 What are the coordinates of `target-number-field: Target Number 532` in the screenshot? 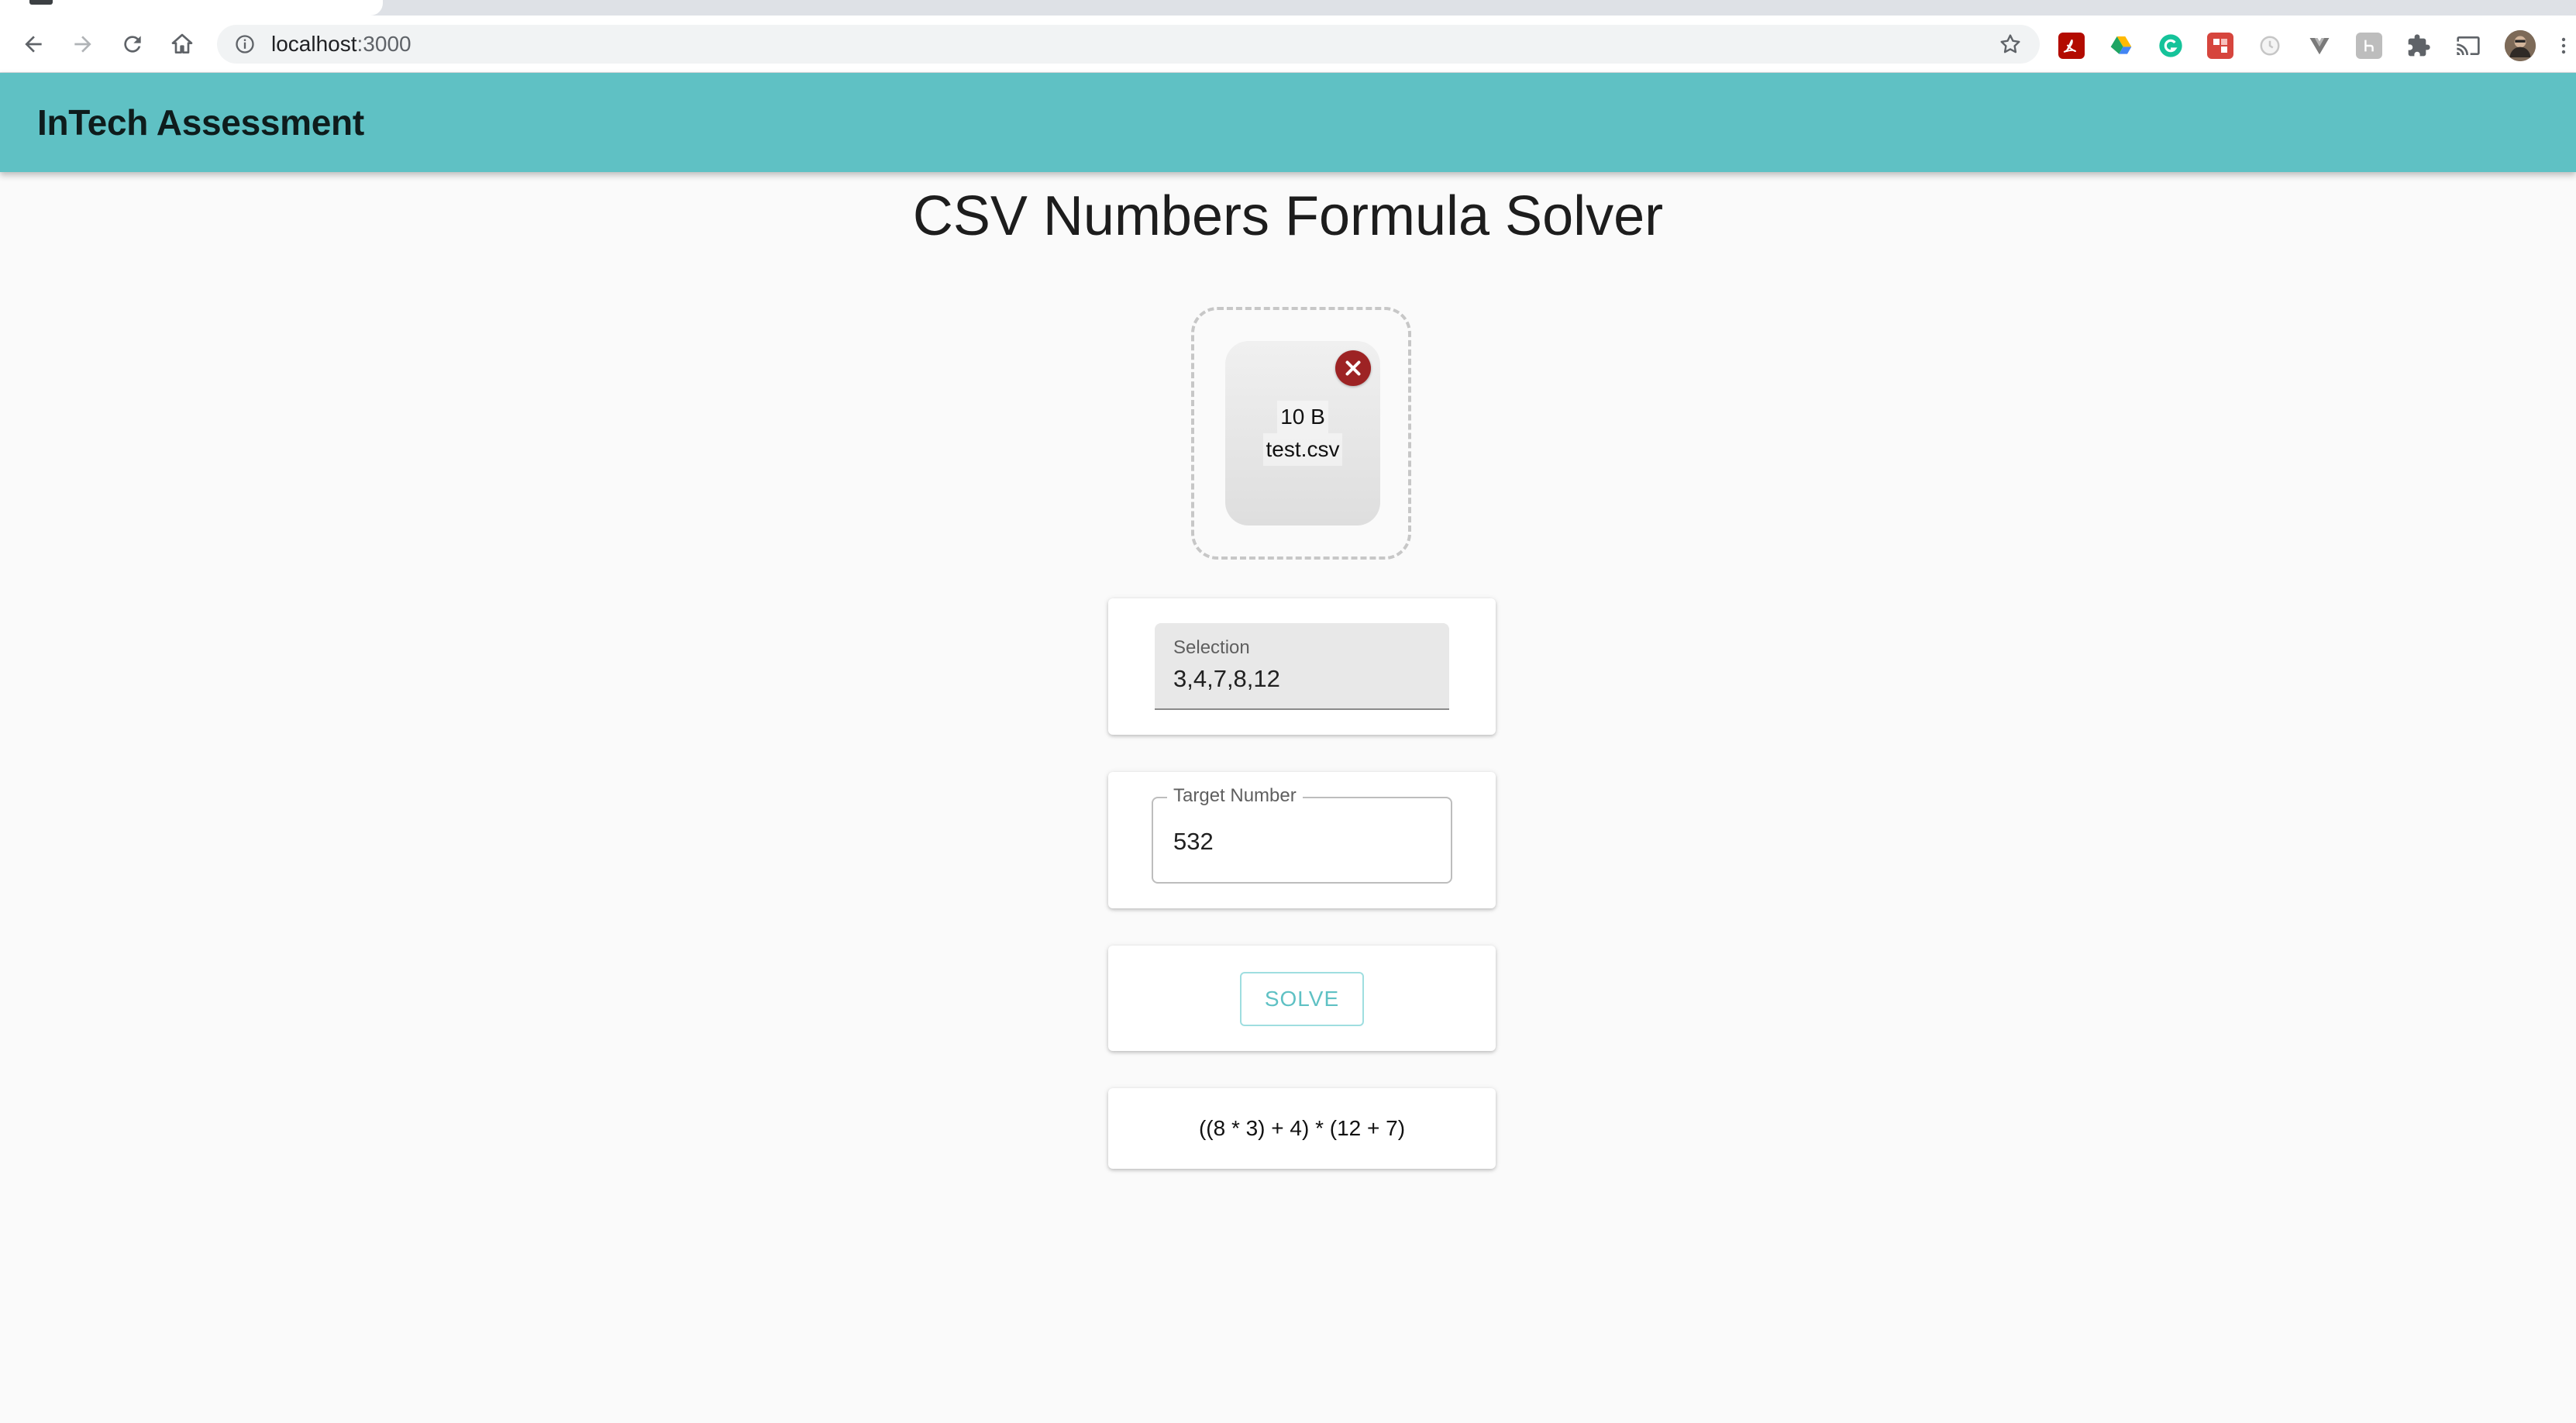 It's located at (1302, 834).